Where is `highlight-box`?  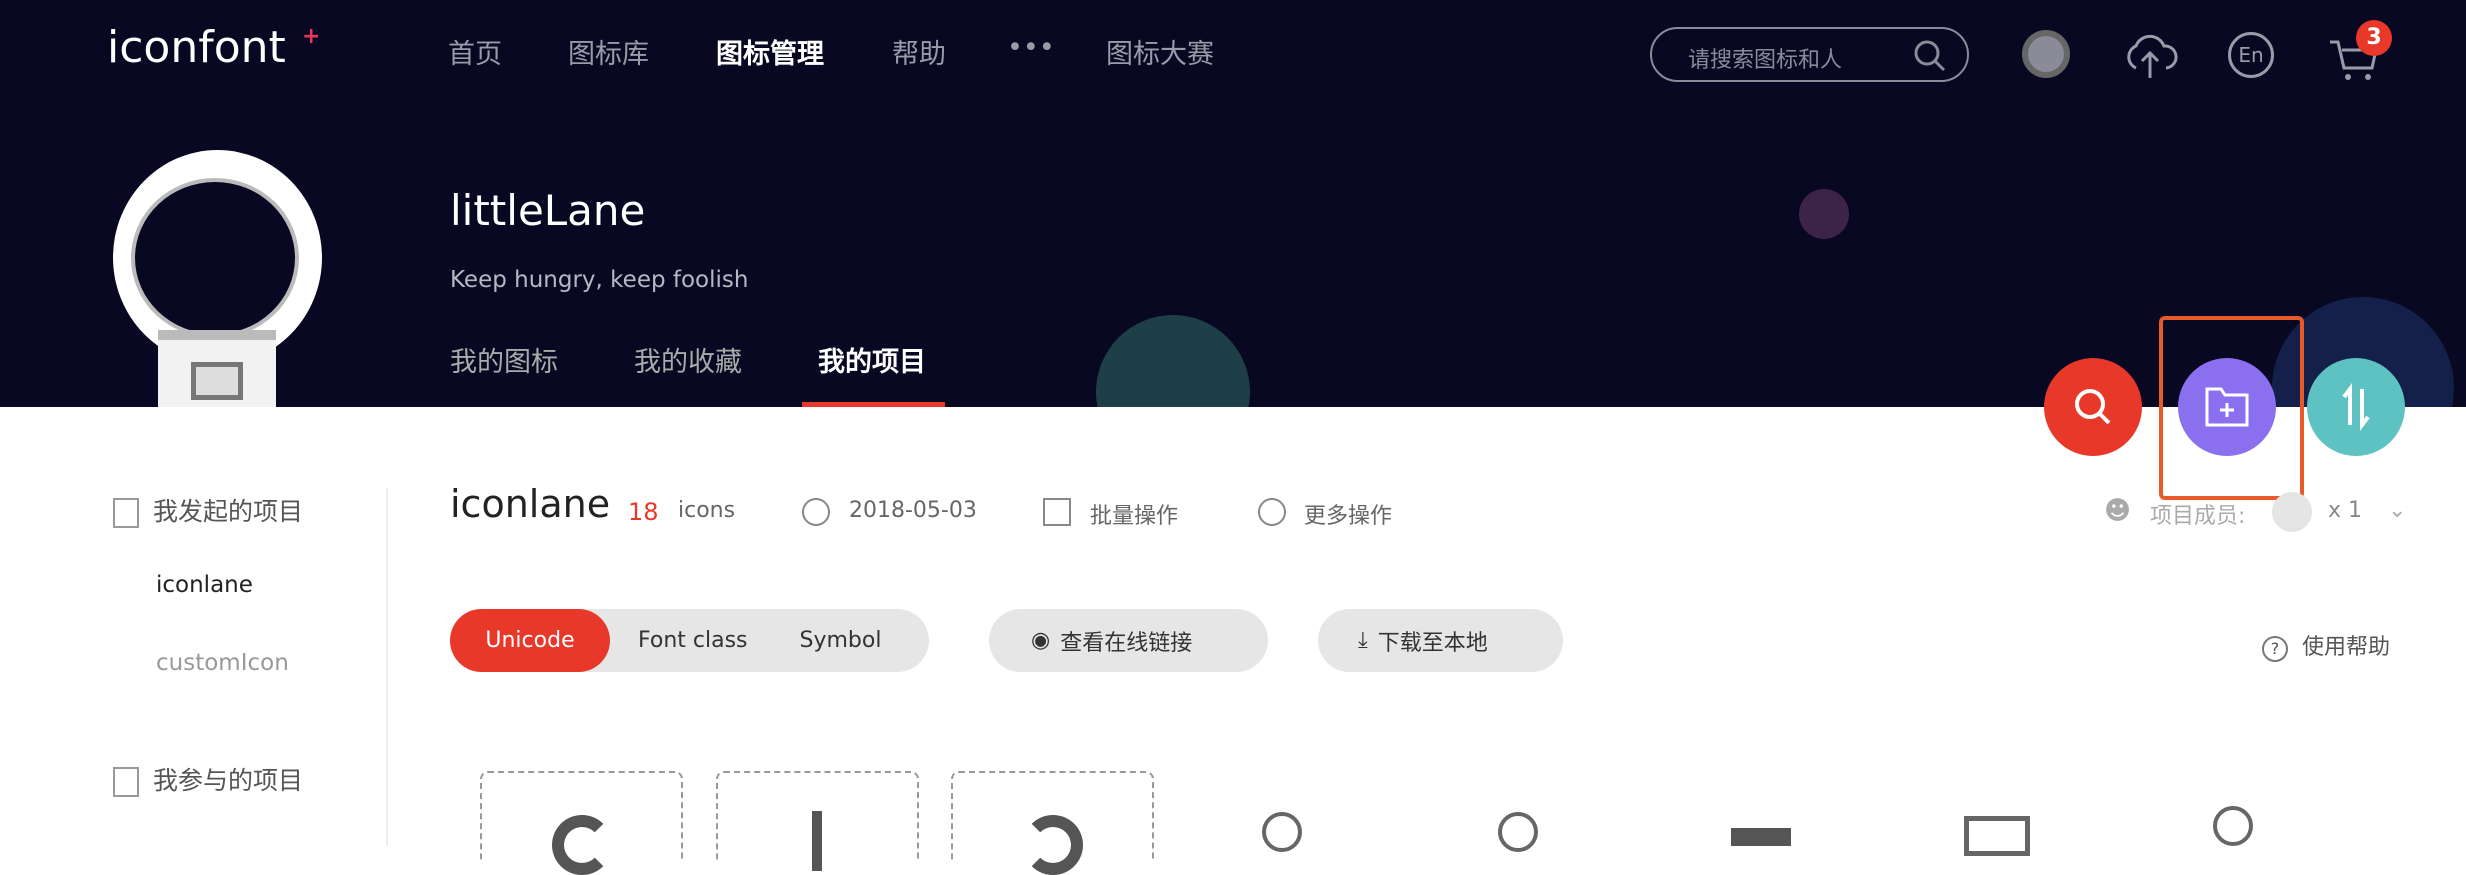
highlight-box is located at coordinates (2231, 408).